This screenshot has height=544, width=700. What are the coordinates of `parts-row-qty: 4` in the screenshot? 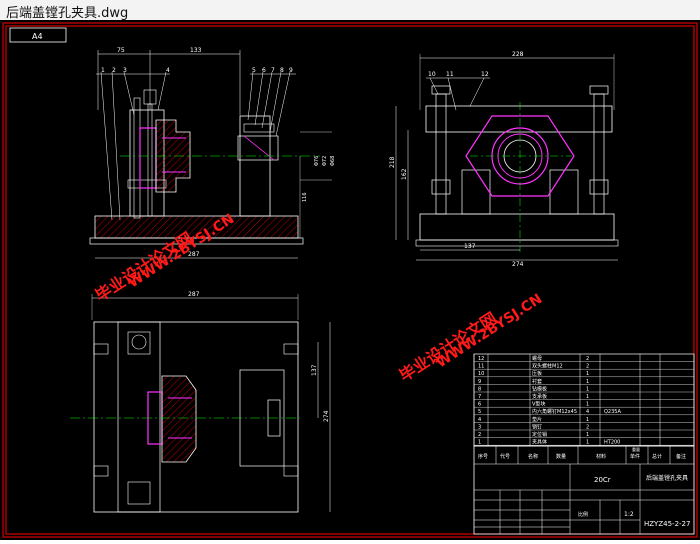 It's located at (587, 412).